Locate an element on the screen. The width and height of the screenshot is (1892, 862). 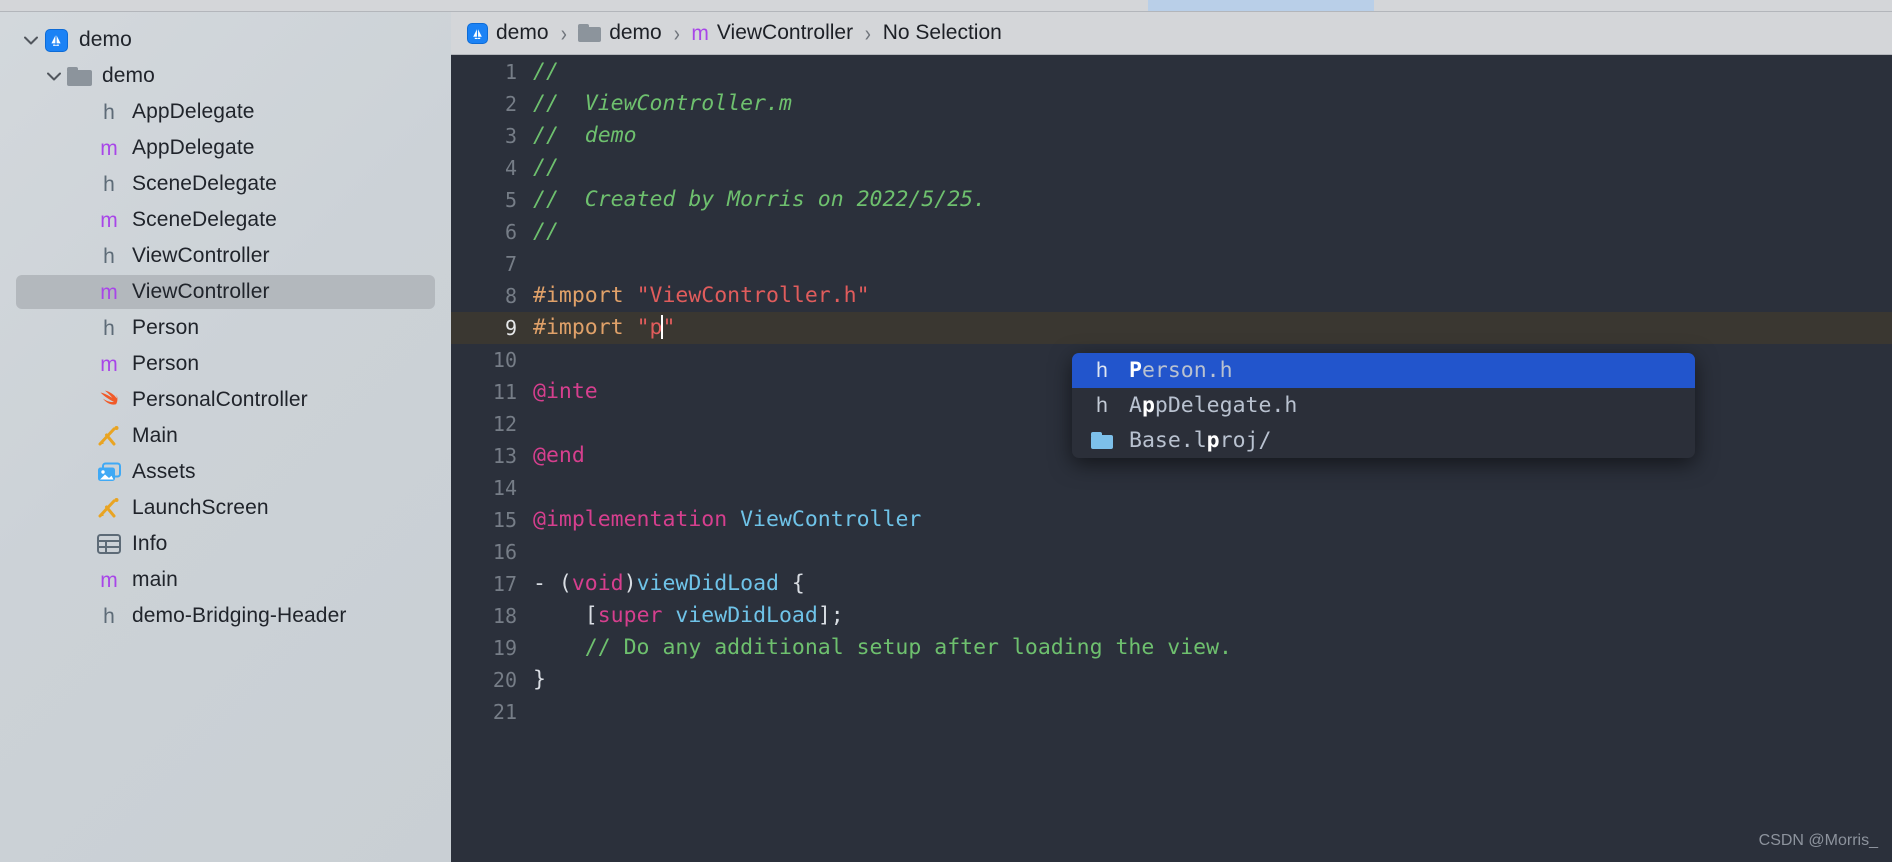
code-line: 18 [super viewDidLoad]; is located at coordinates (1171, 616).